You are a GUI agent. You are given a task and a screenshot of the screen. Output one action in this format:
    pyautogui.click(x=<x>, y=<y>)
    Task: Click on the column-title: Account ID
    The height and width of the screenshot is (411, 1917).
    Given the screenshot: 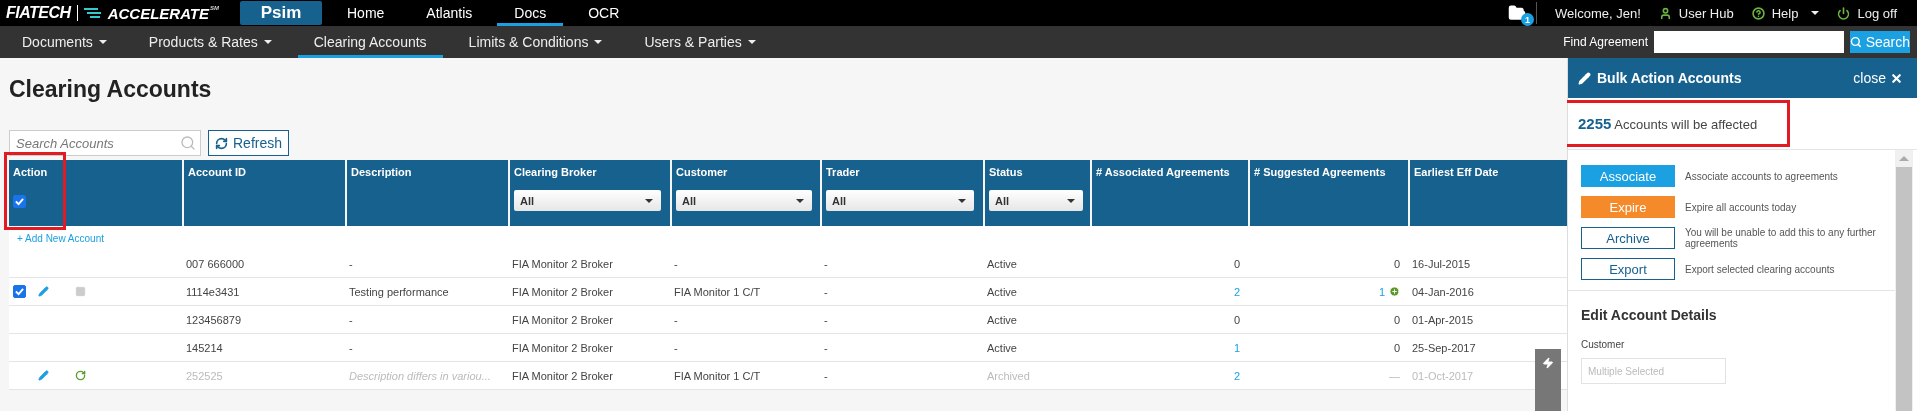 What is the action you would take?
    pyautogui.click(x=218, y=172)
    